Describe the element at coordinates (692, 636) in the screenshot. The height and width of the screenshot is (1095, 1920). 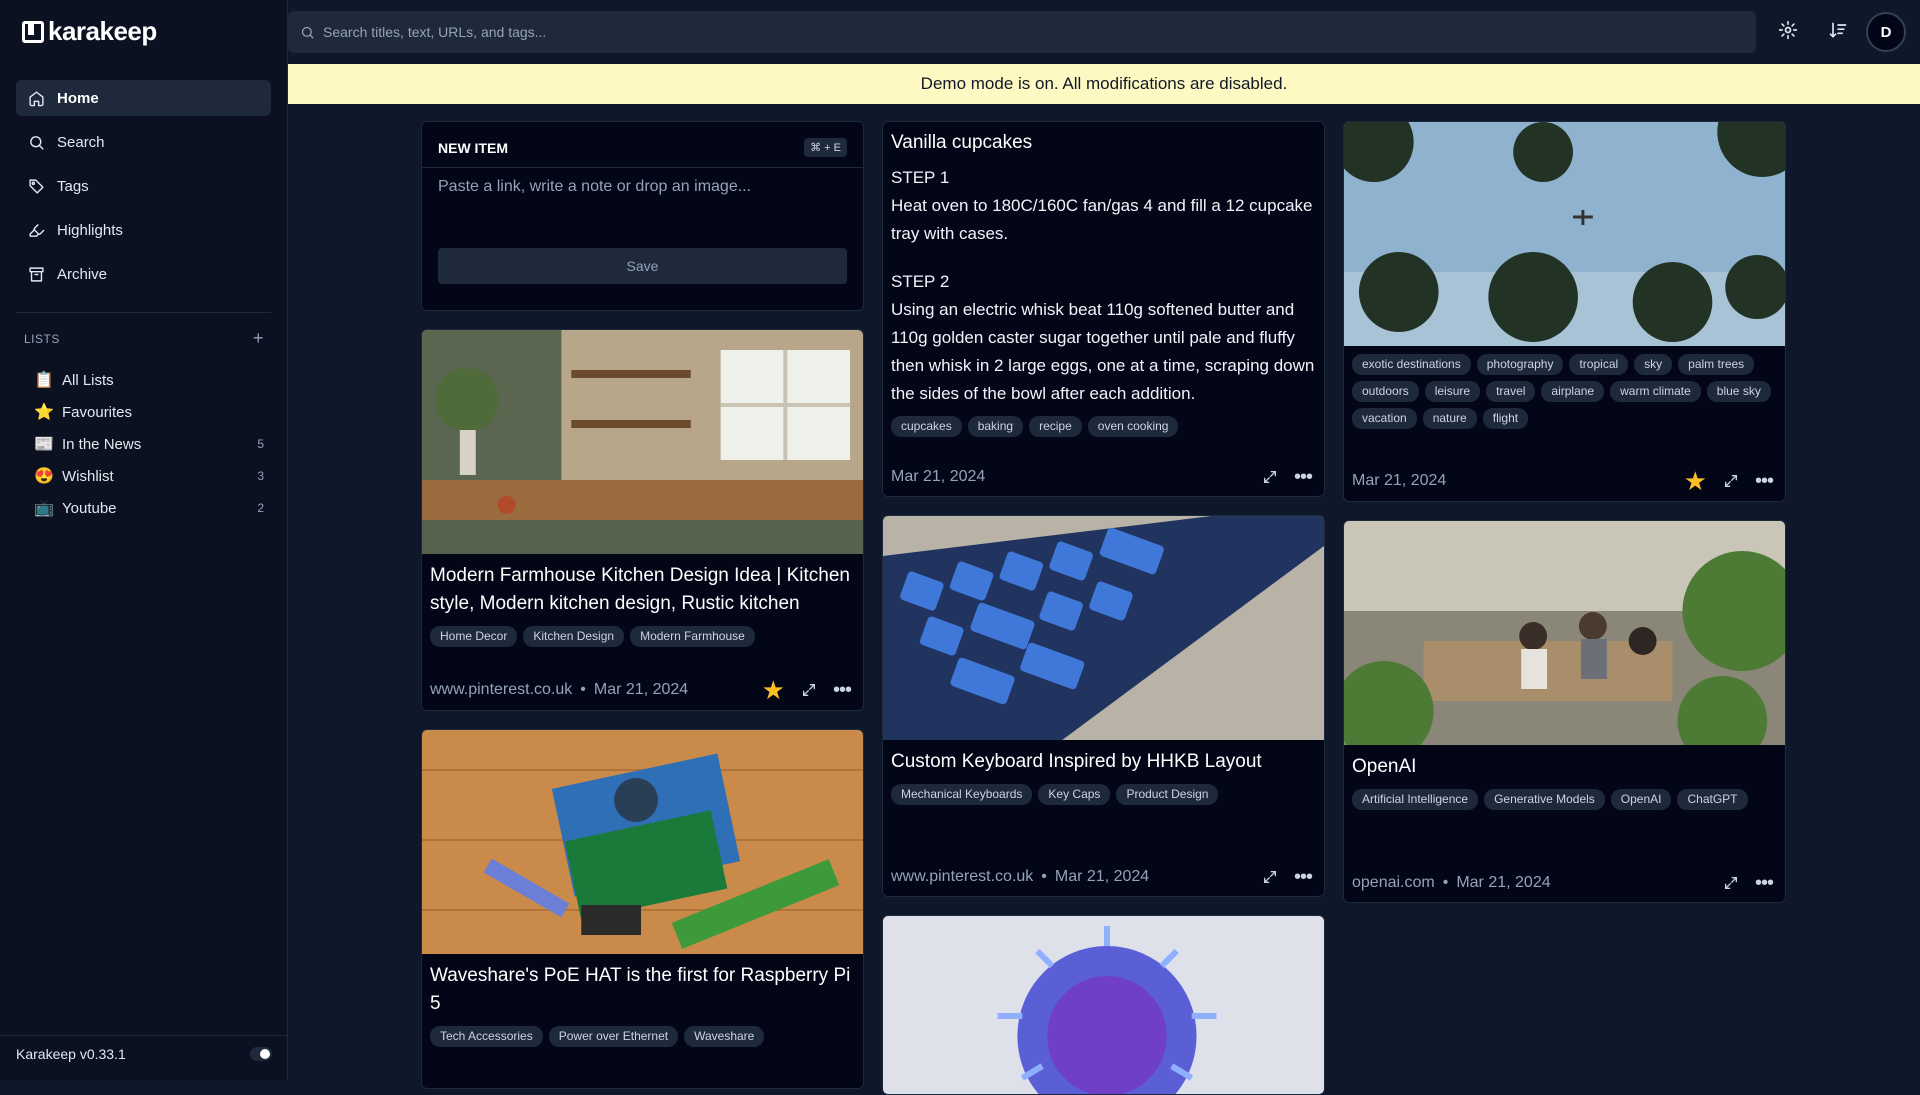
I see `tag: Modern Farmhouse` at that location.